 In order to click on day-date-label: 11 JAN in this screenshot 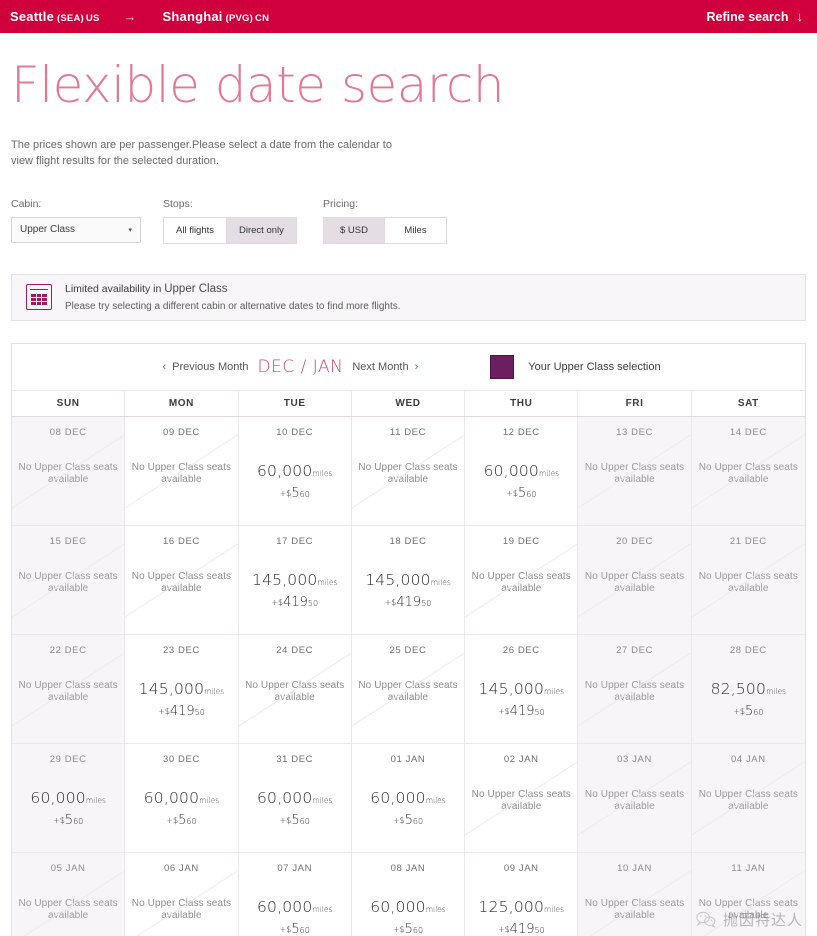, I will do `click(748, 868)`.